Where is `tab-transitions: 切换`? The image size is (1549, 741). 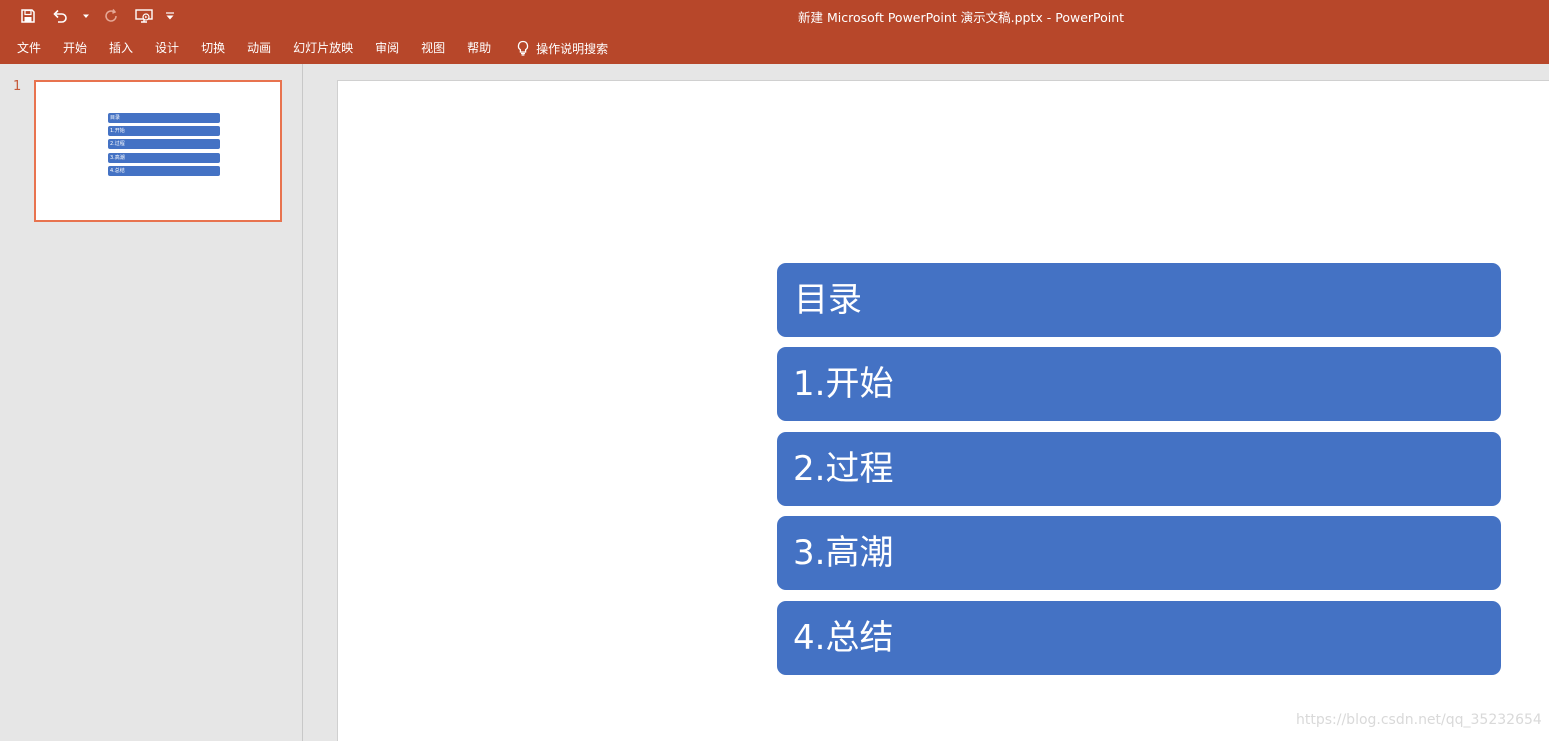
tab-transitions: 切换 is located at coordinates (213, 48).